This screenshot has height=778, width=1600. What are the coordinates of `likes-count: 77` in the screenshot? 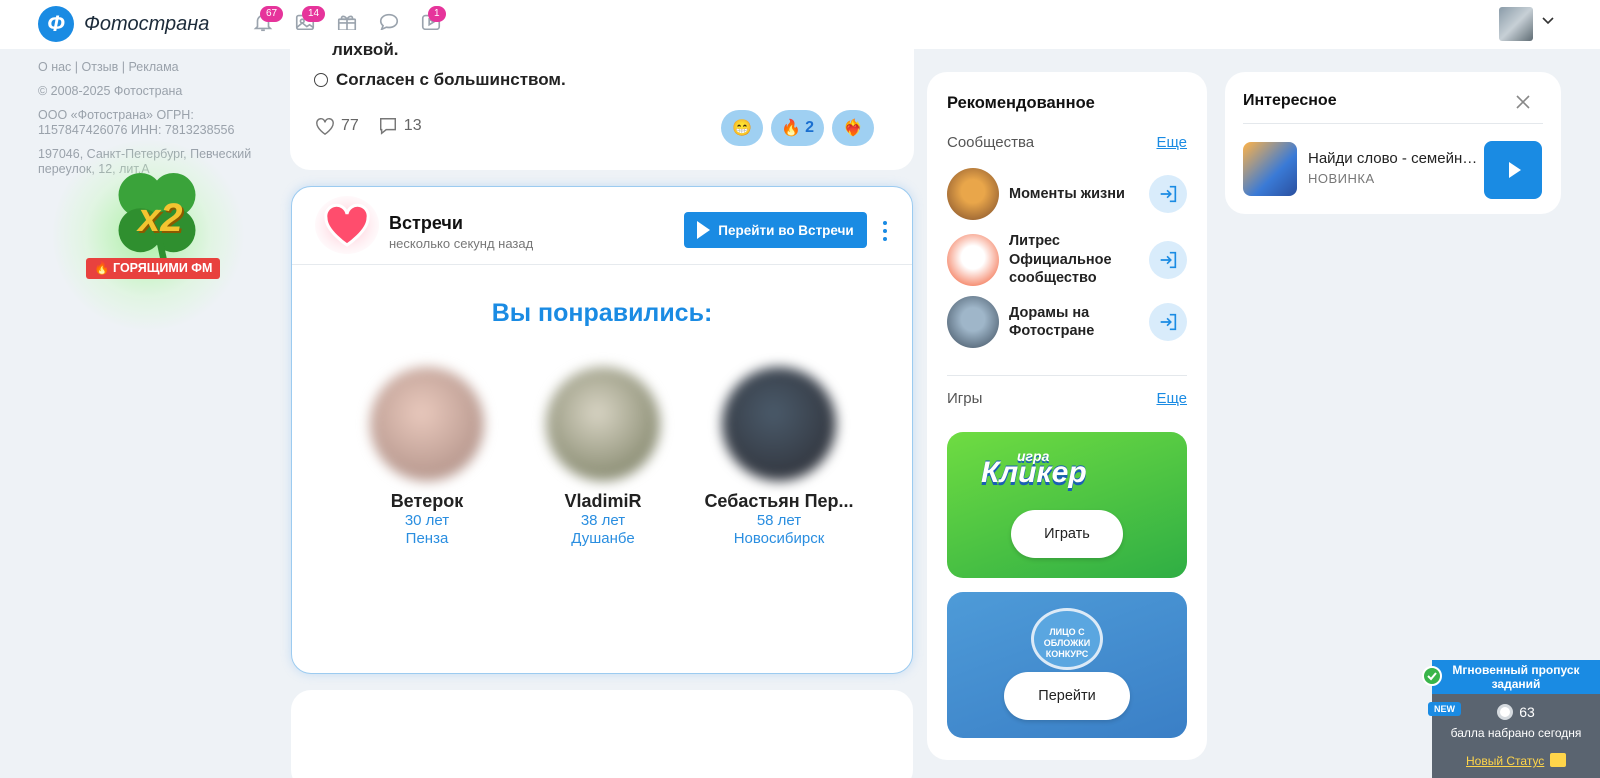 It's located at (350, 125).